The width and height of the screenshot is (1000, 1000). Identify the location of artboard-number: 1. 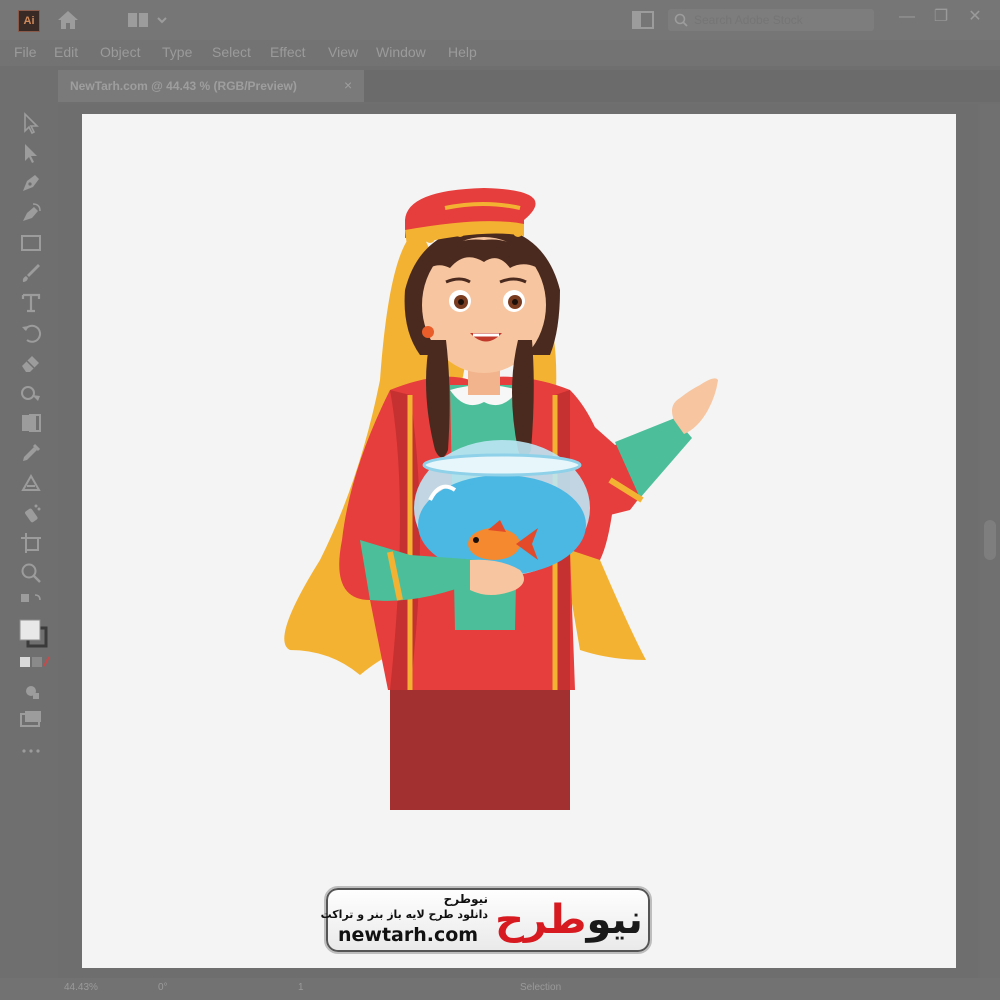
(301, 987).